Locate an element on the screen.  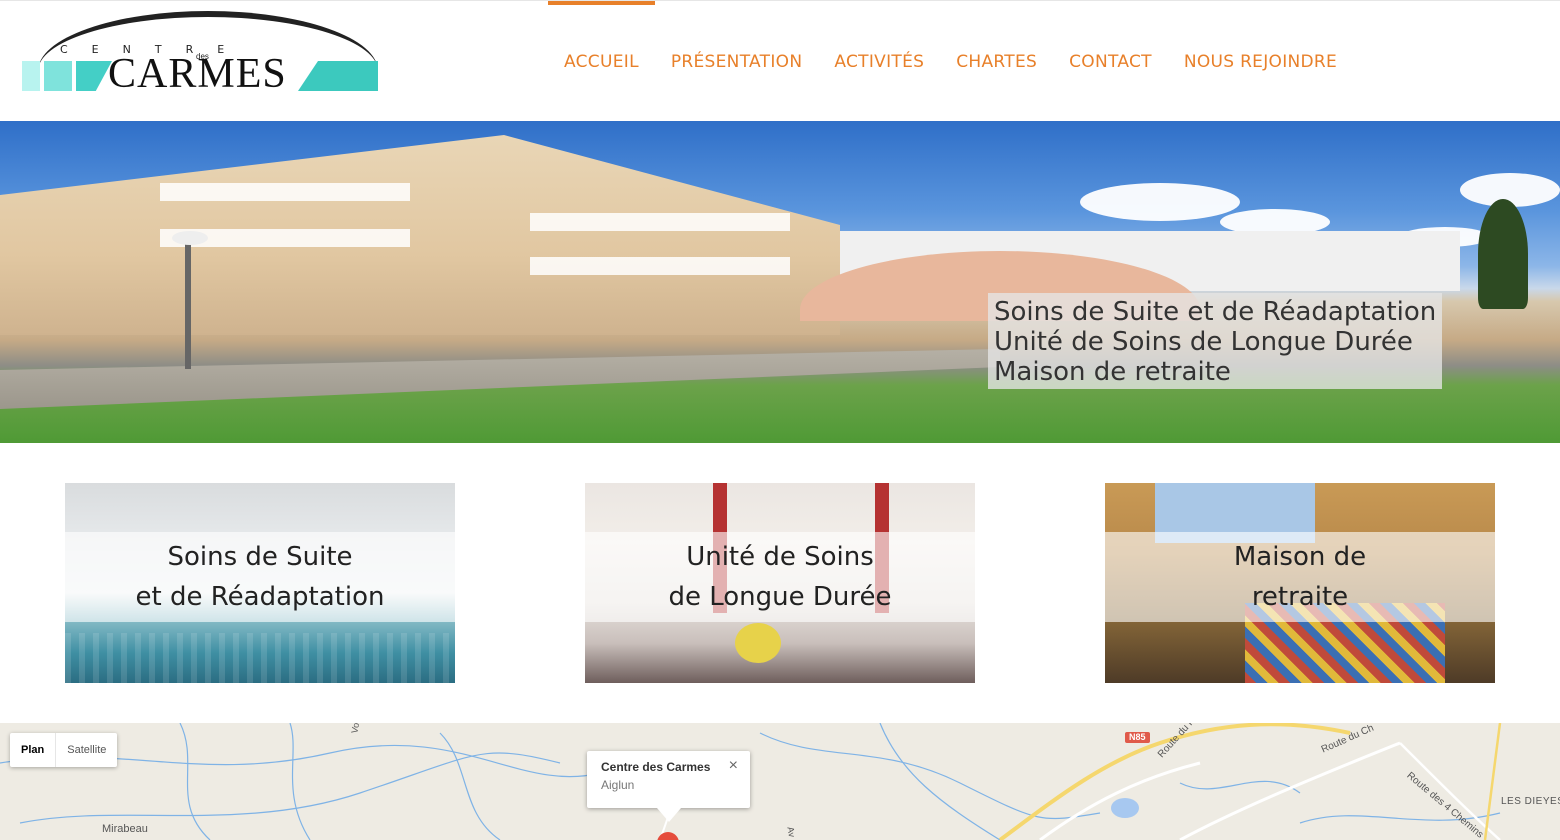
card-label-band: Unité de Soins de Longue Durée is located at coordinates (780, 577).